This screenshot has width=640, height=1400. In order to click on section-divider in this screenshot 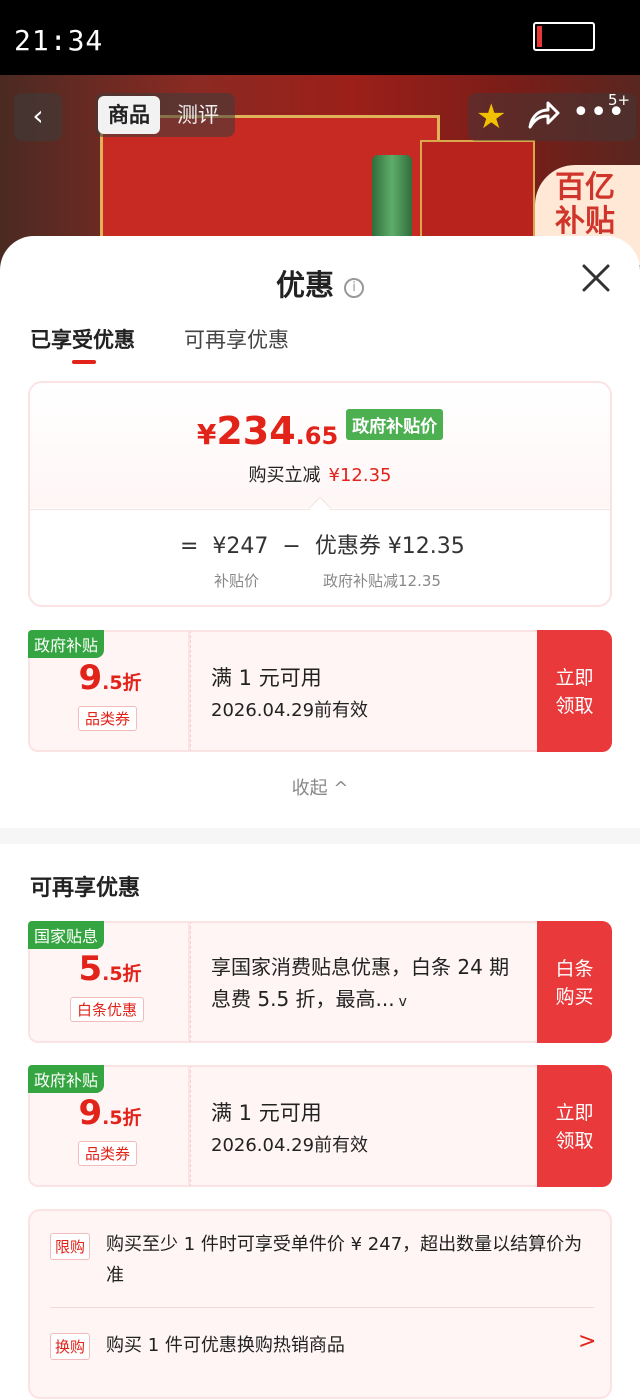, I will do `click(320, 836)`.